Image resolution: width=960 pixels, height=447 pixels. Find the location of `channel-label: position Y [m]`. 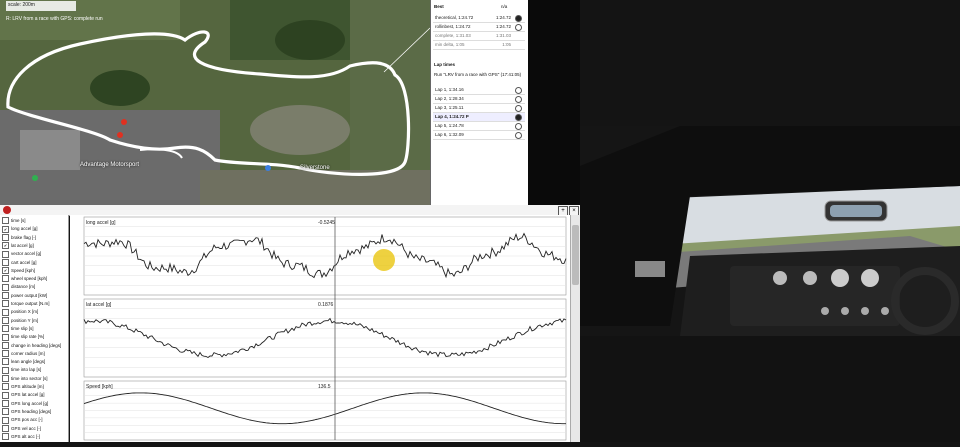

channel-label: position Y [m] is located at coordinates (25, 320).